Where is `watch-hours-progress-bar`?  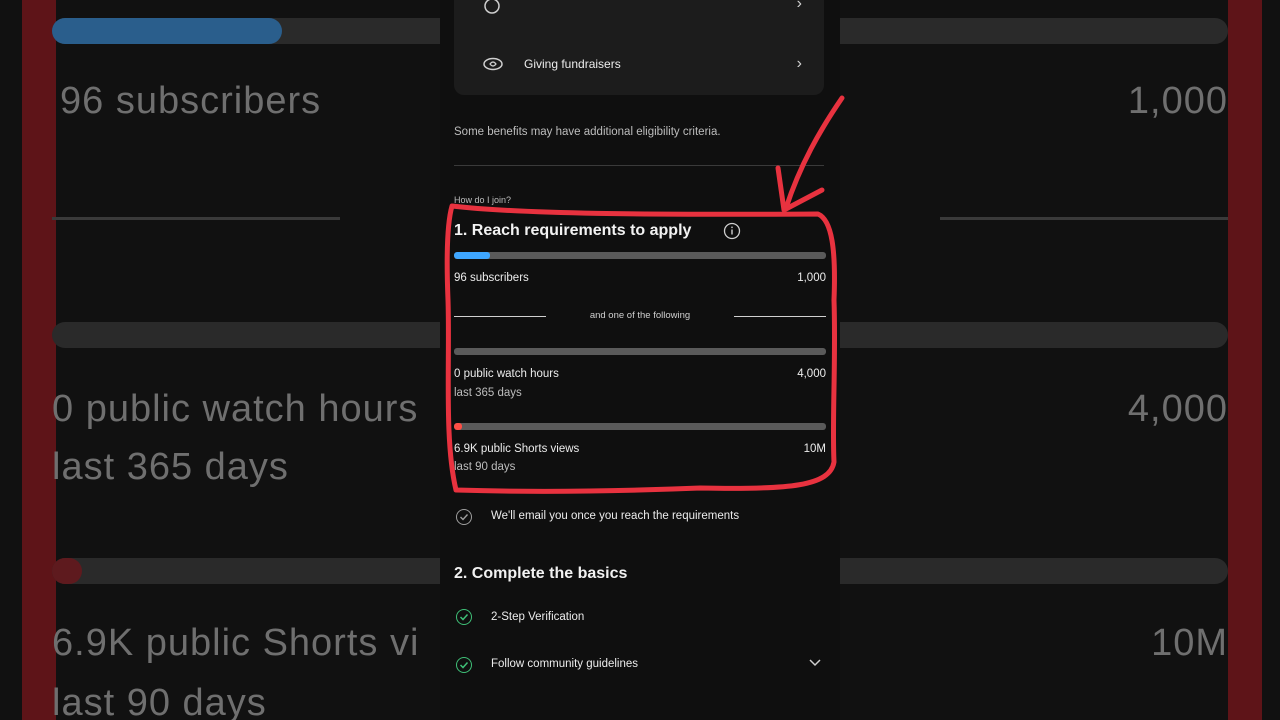 watch-hours-progress-bar is located at coordinates (640, 351).